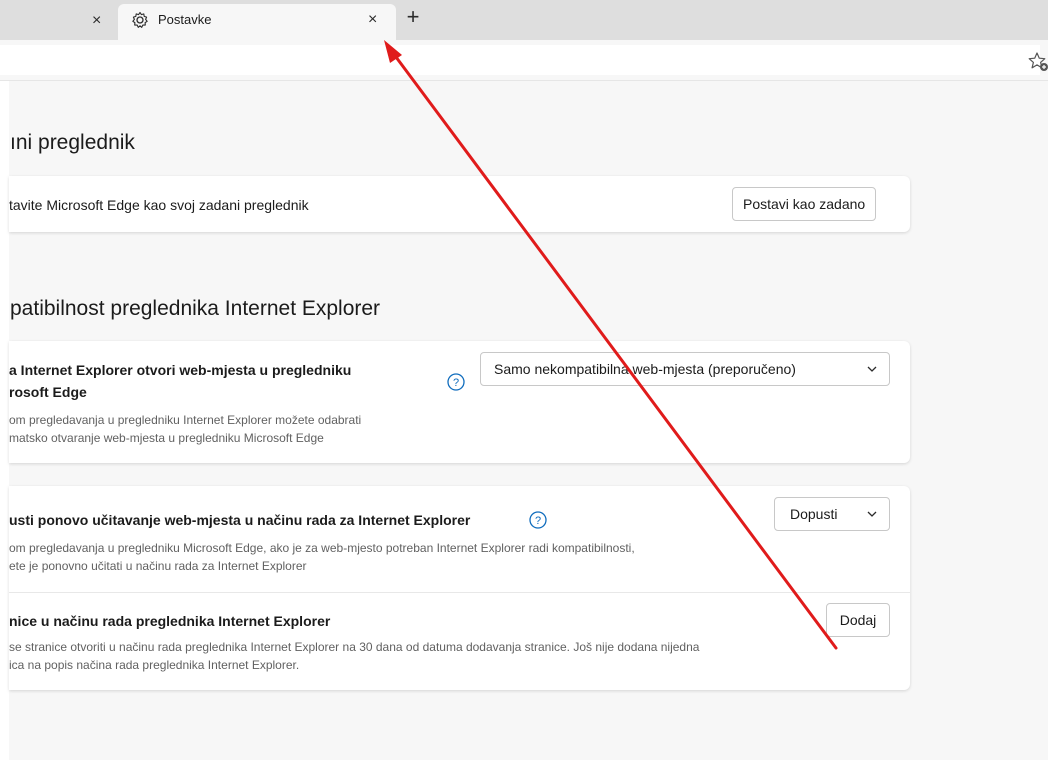  What do you see at coordinates (4, 380) in the screenshot?
I see `page-left-edge` at bounding box center [4, 380].